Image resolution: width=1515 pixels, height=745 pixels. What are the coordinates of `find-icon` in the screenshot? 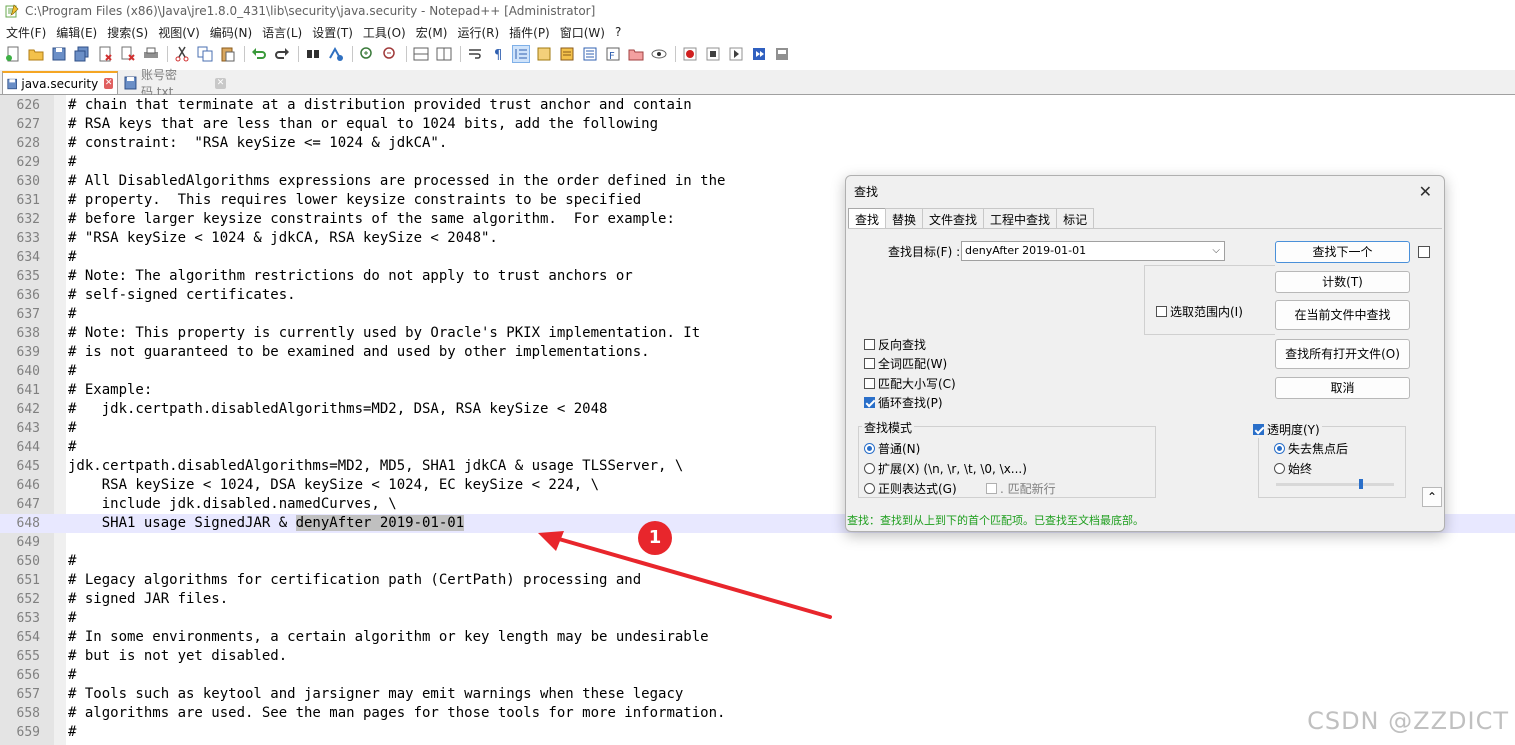 It's located at (313, 54).